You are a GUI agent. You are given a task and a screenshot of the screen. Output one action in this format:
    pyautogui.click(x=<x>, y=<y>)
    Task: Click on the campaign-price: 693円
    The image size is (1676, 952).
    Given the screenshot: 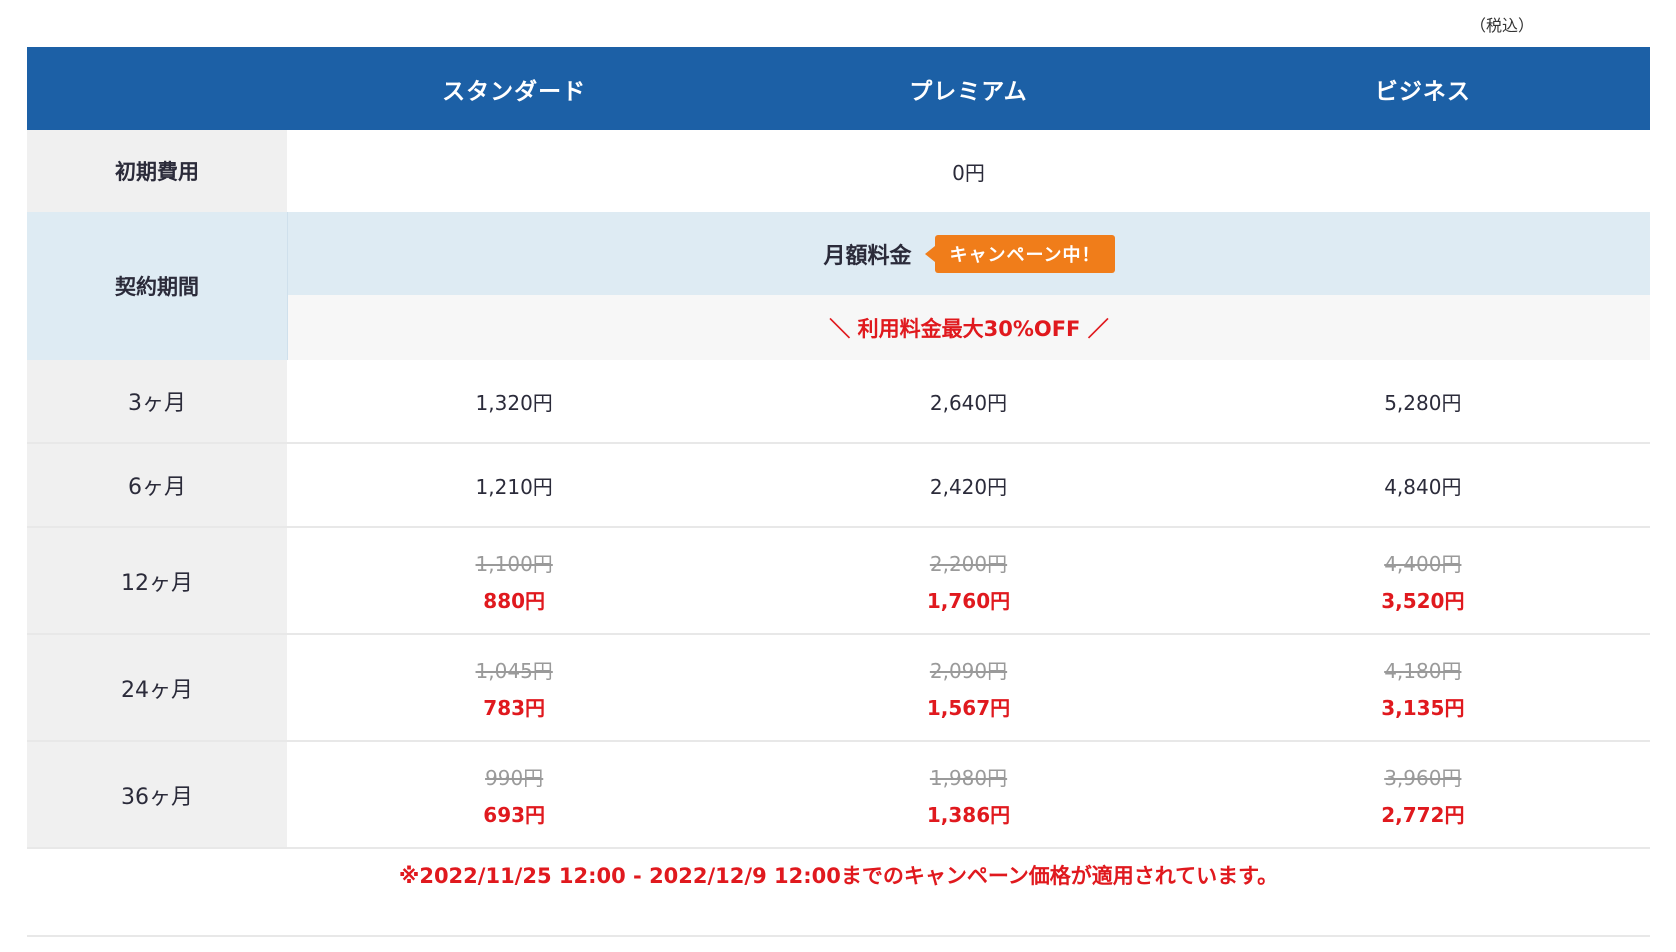 What is the action you would take?
    pyautogui.click(x=514, y=814)
    